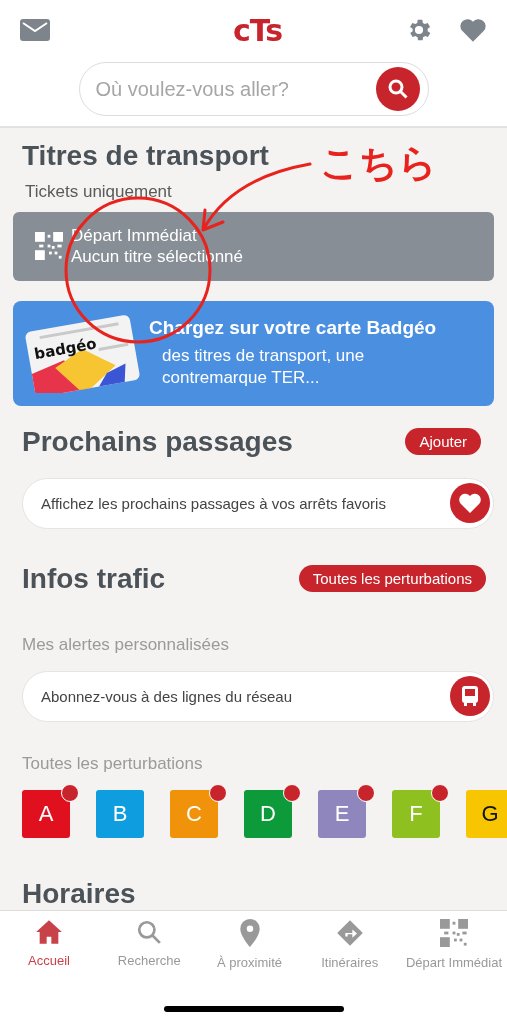 This screenshot has height=1024, width=507. What do you see at coordinates (486, 814) in the screenshot?
I see `line-tile: G` at bounding box center [486, 814].